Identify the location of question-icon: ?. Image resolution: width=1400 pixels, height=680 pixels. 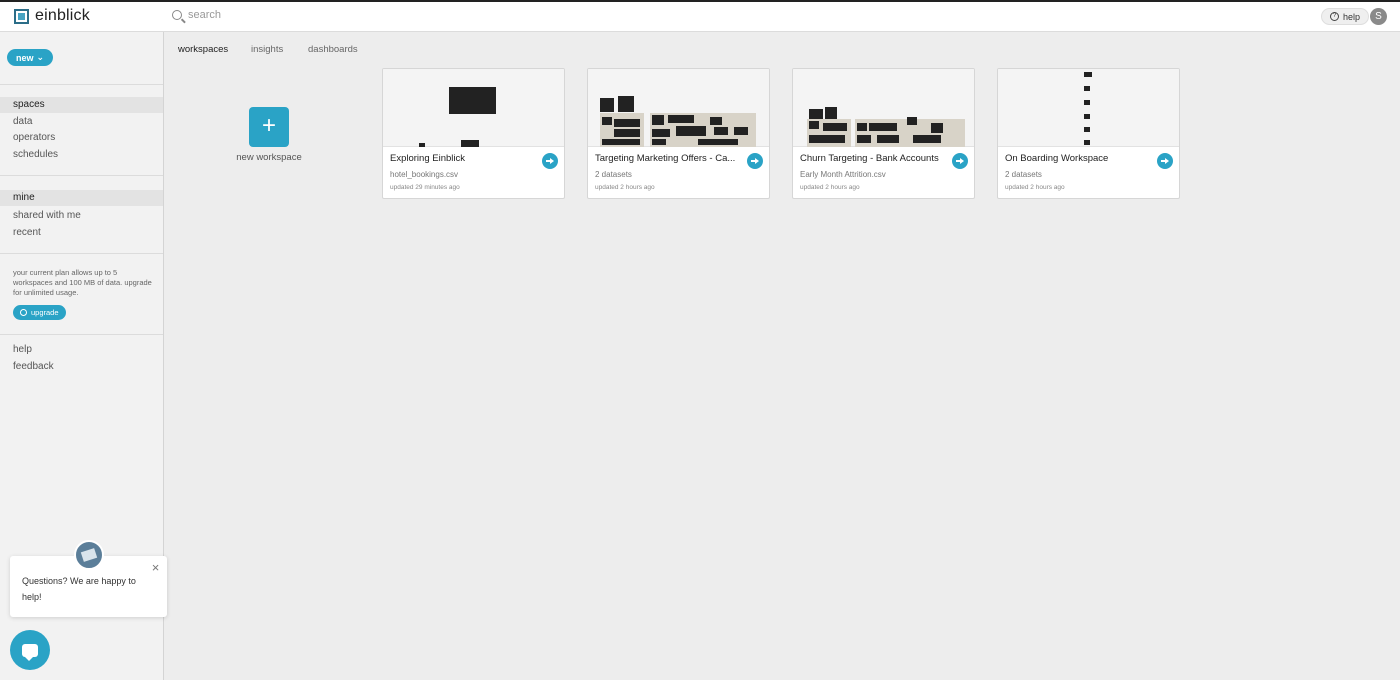
(1334, 16).